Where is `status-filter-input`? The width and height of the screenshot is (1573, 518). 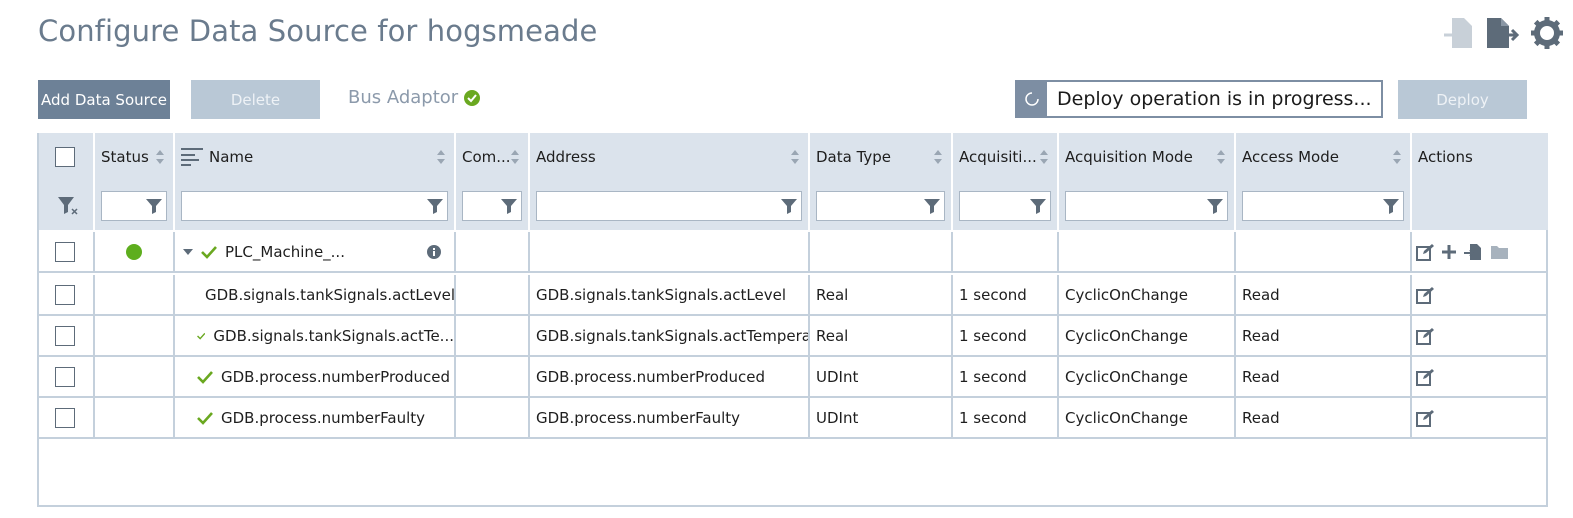
status-filter-input is located at coordinates (134, 205).